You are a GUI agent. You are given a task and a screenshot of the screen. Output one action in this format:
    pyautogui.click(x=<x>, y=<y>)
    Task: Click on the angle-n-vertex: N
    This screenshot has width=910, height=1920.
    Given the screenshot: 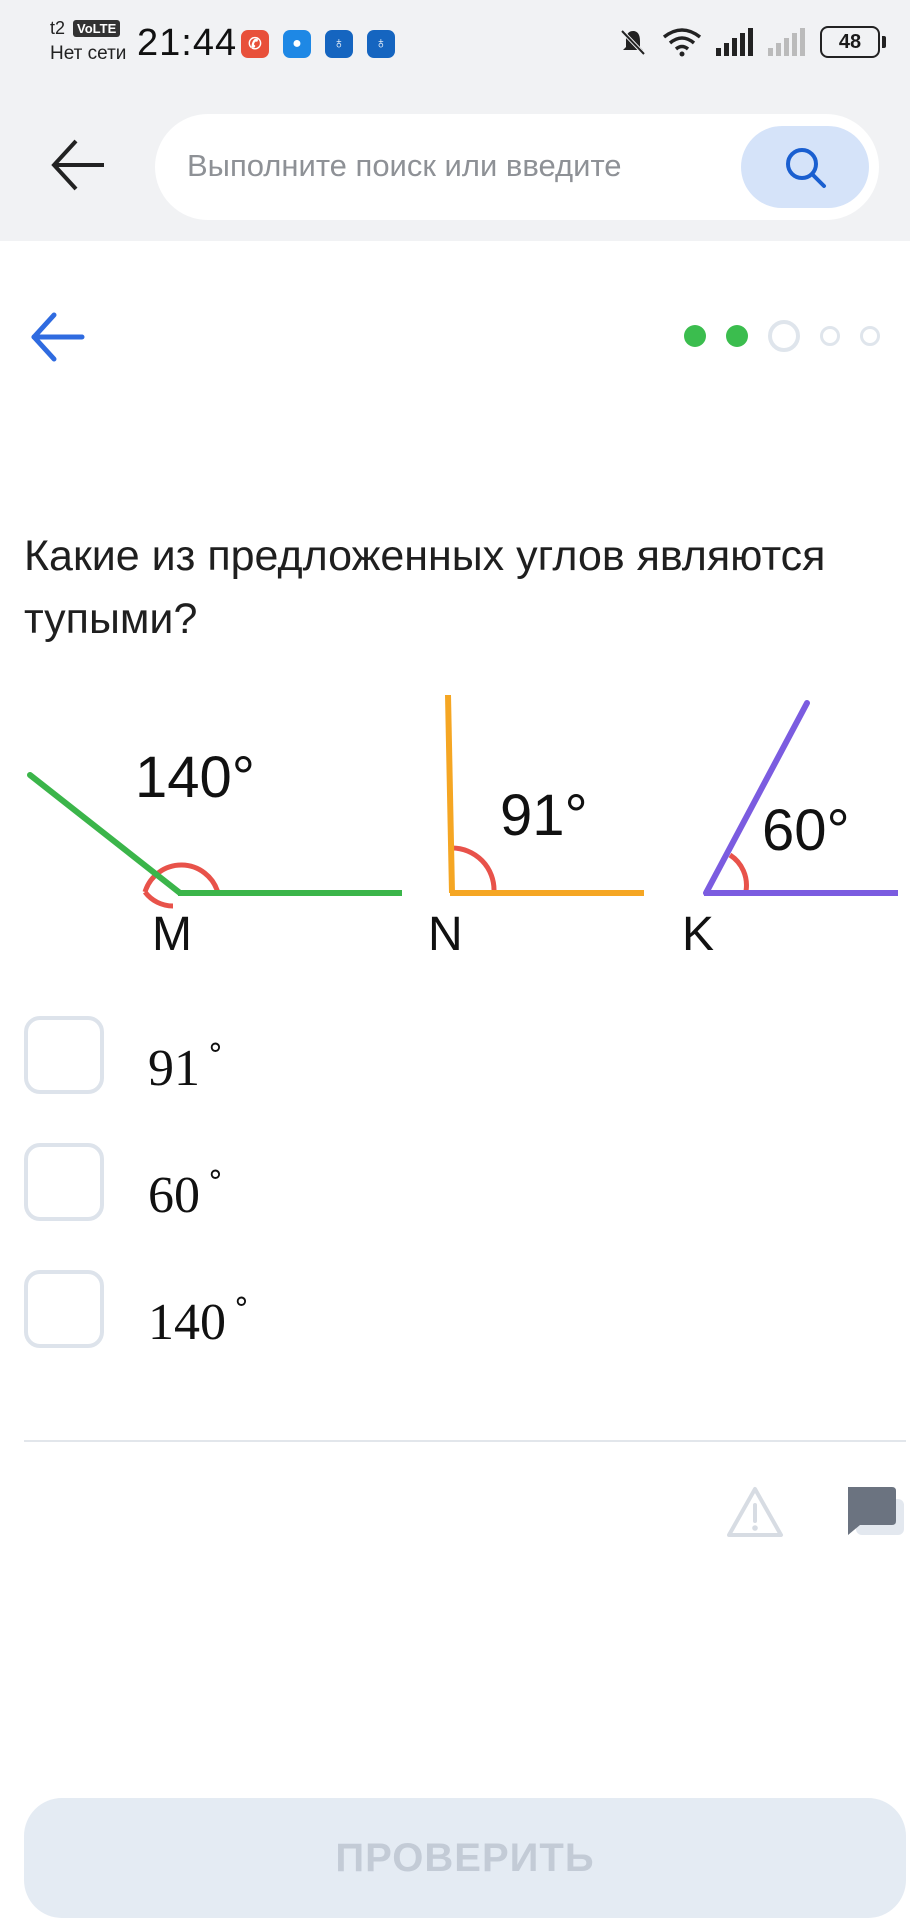 What is the action you would take?
    pyautogui.click(x=445, y=934)
    